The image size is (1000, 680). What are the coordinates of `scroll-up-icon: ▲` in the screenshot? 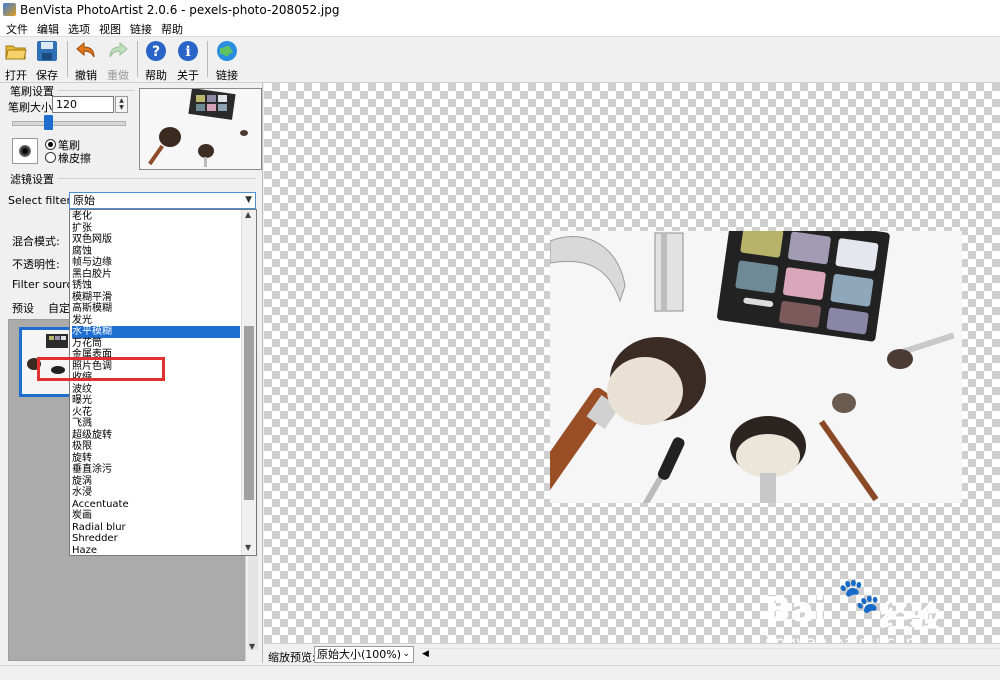 It's located at (248, 214).